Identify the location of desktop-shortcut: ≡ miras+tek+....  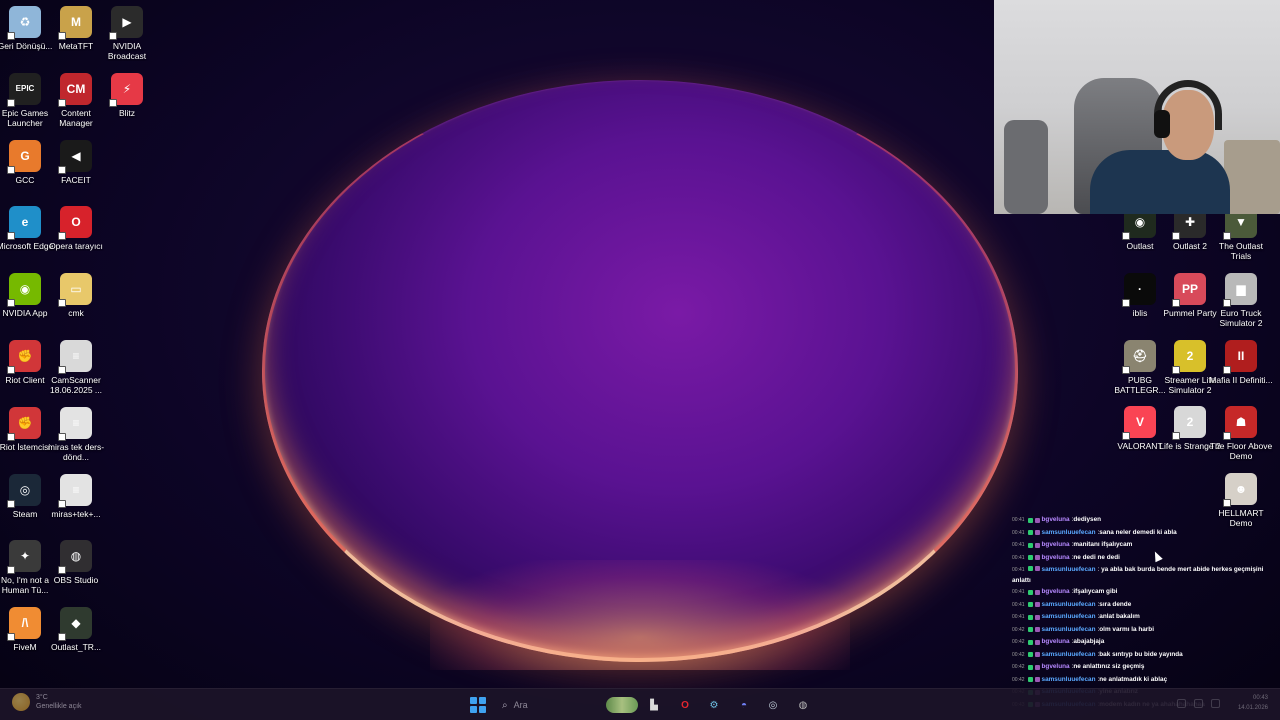
(76, 501).